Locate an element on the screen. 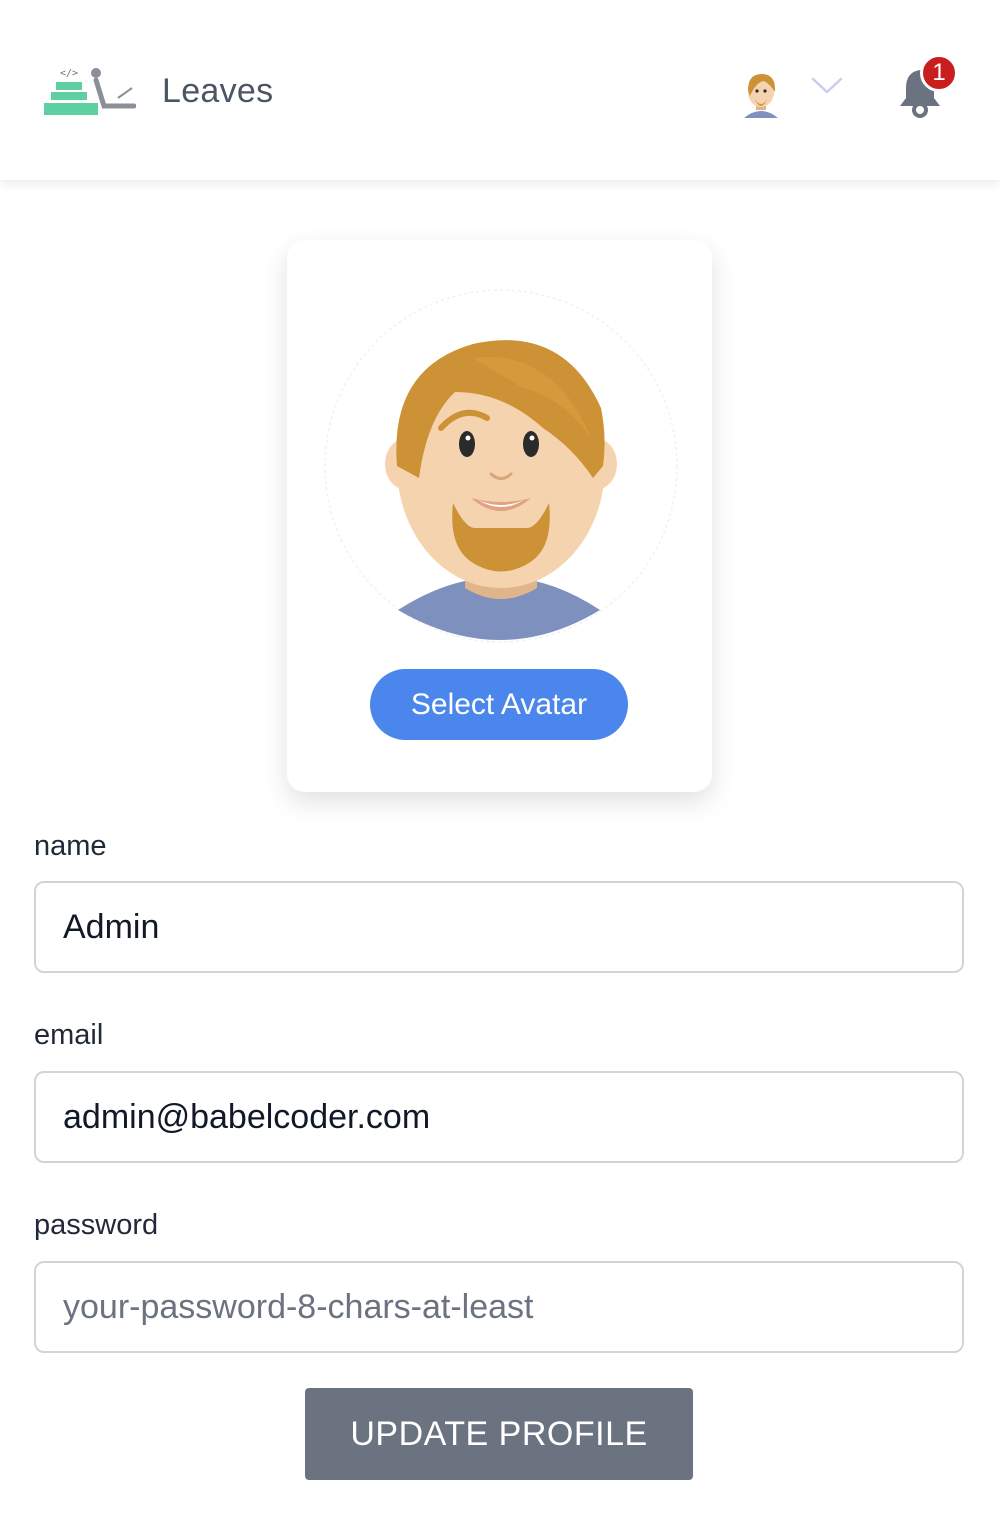 The width and height of the screenshot is (1000, 1518). email-label: email is located at coordinates (69, 1035).